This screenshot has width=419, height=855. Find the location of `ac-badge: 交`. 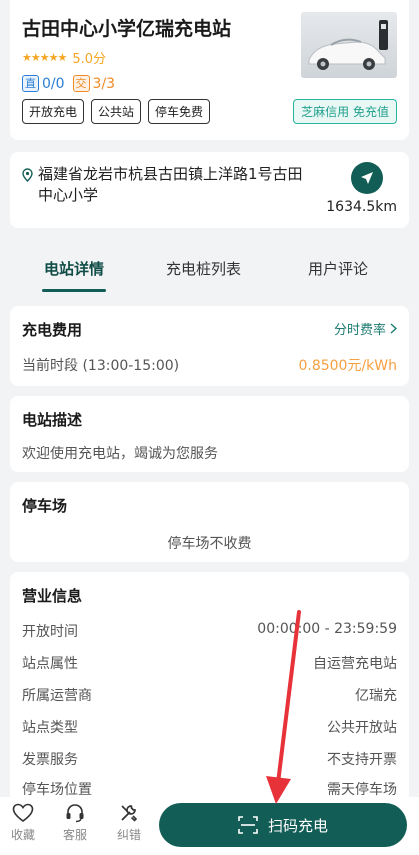

ac-badge: 交 is located at coordinates (81, 83).